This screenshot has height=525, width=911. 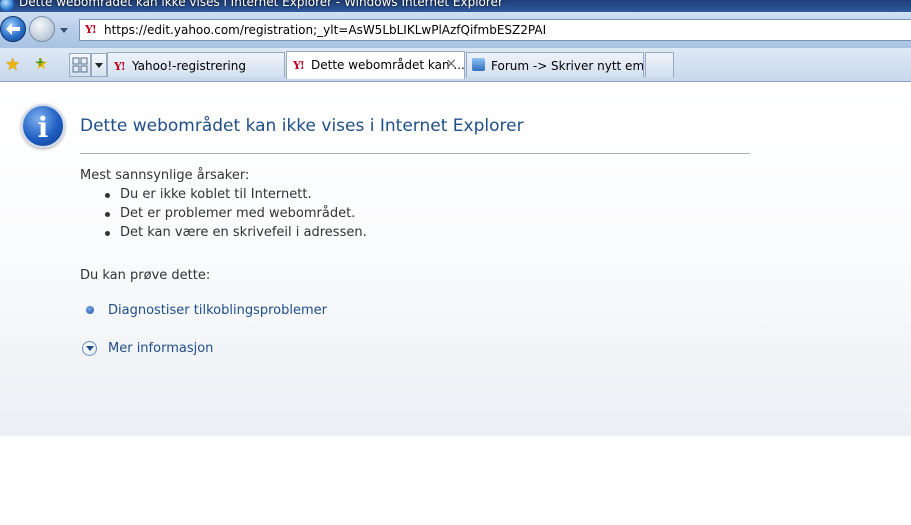 What do you see at coordinates (223, 234) in the screenshot?
I see `list-item: Det kan være en skrivefeil i adressen.` at bounding box center [223, 234].